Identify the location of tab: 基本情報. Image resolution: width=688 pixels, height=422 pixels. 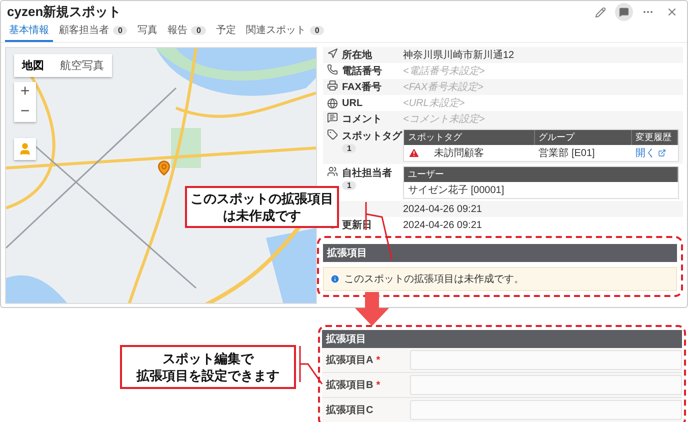
(29, 31).